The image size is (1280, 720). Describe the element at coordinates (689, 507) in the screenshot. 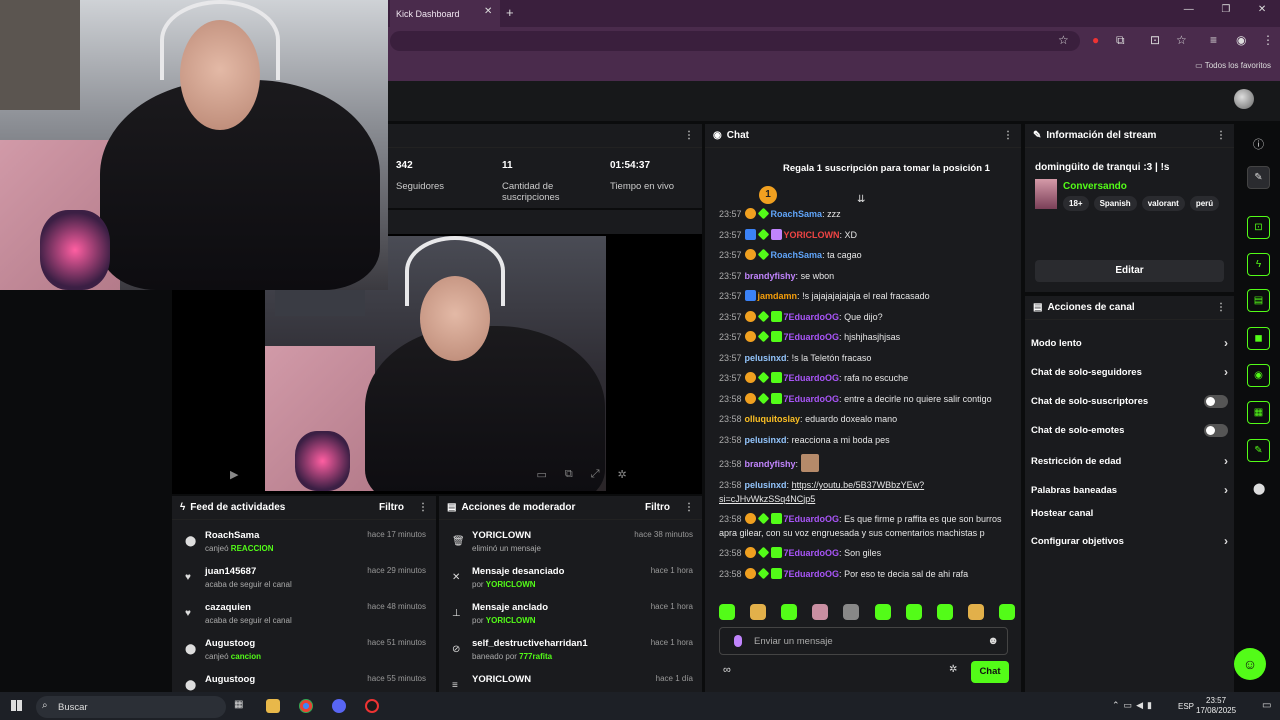

I see `mod-menu-icon: ⋮` at that location.